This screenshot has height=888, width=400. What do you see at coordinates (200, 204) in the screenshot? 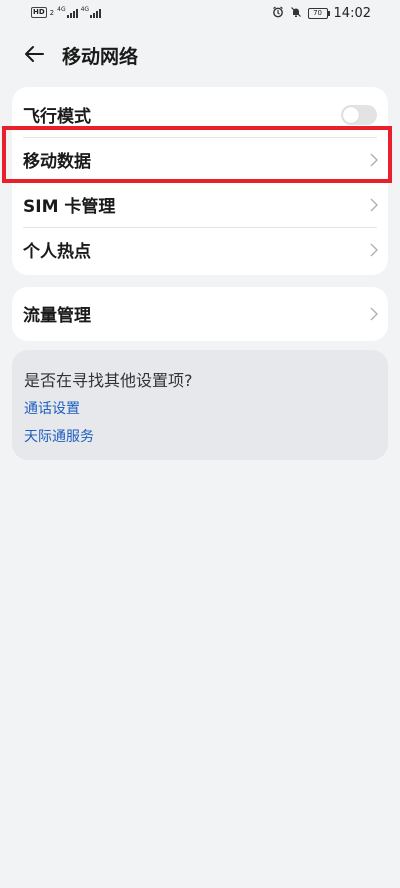
I see `sim-management-row: SIM 卡管理` at bounding box center [200, 204].